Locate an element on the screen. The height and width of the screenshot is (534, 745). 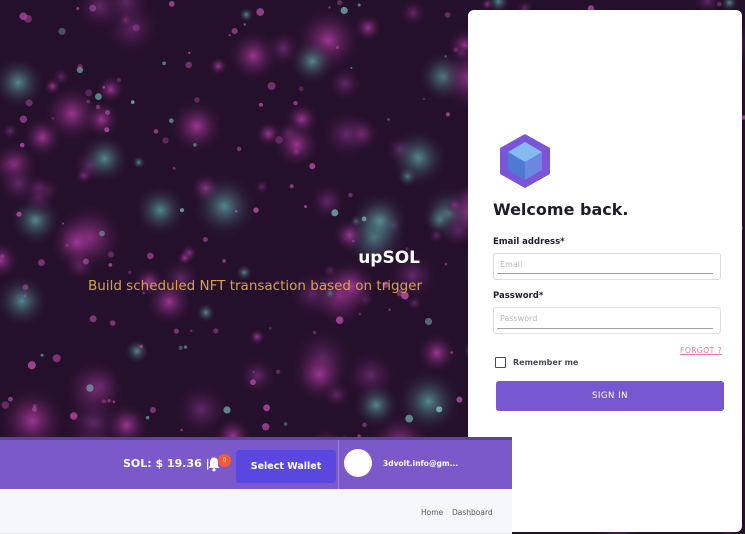
remember-checkbox is located at coordinates (500, 362).